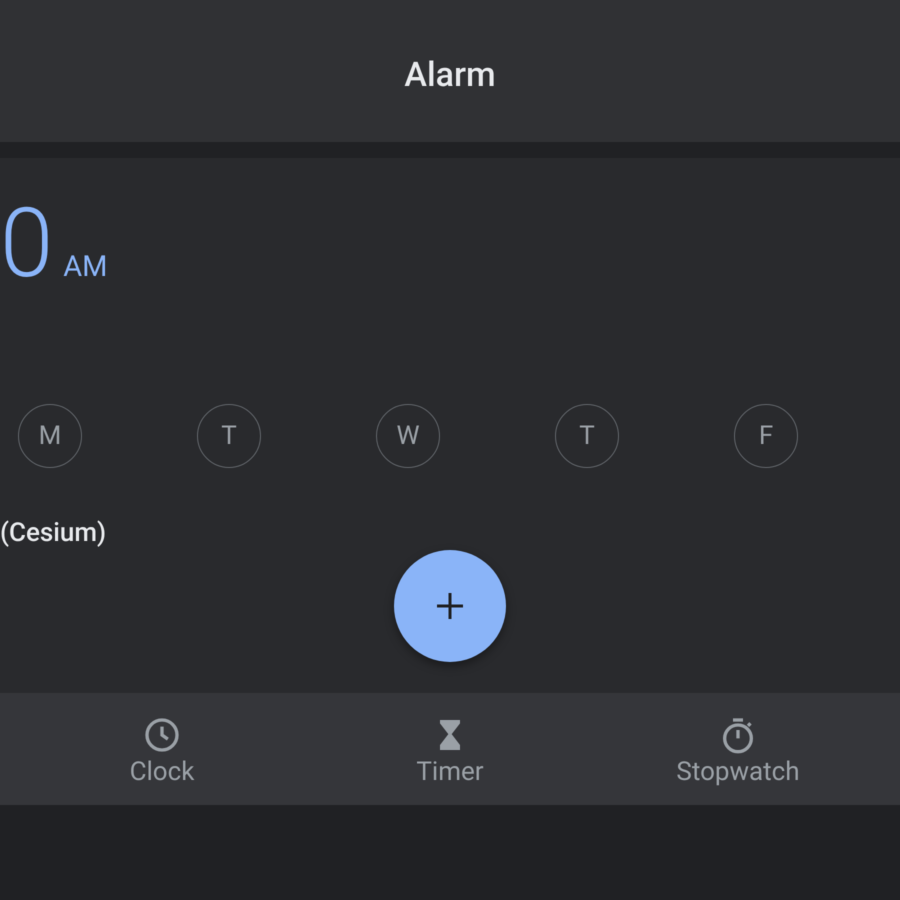 This screenshot has width=900, height=900. What do you see at coordinates (408, 436) in the screenshot?
I see `day-toggle: W` at bounding box center [408, 436].